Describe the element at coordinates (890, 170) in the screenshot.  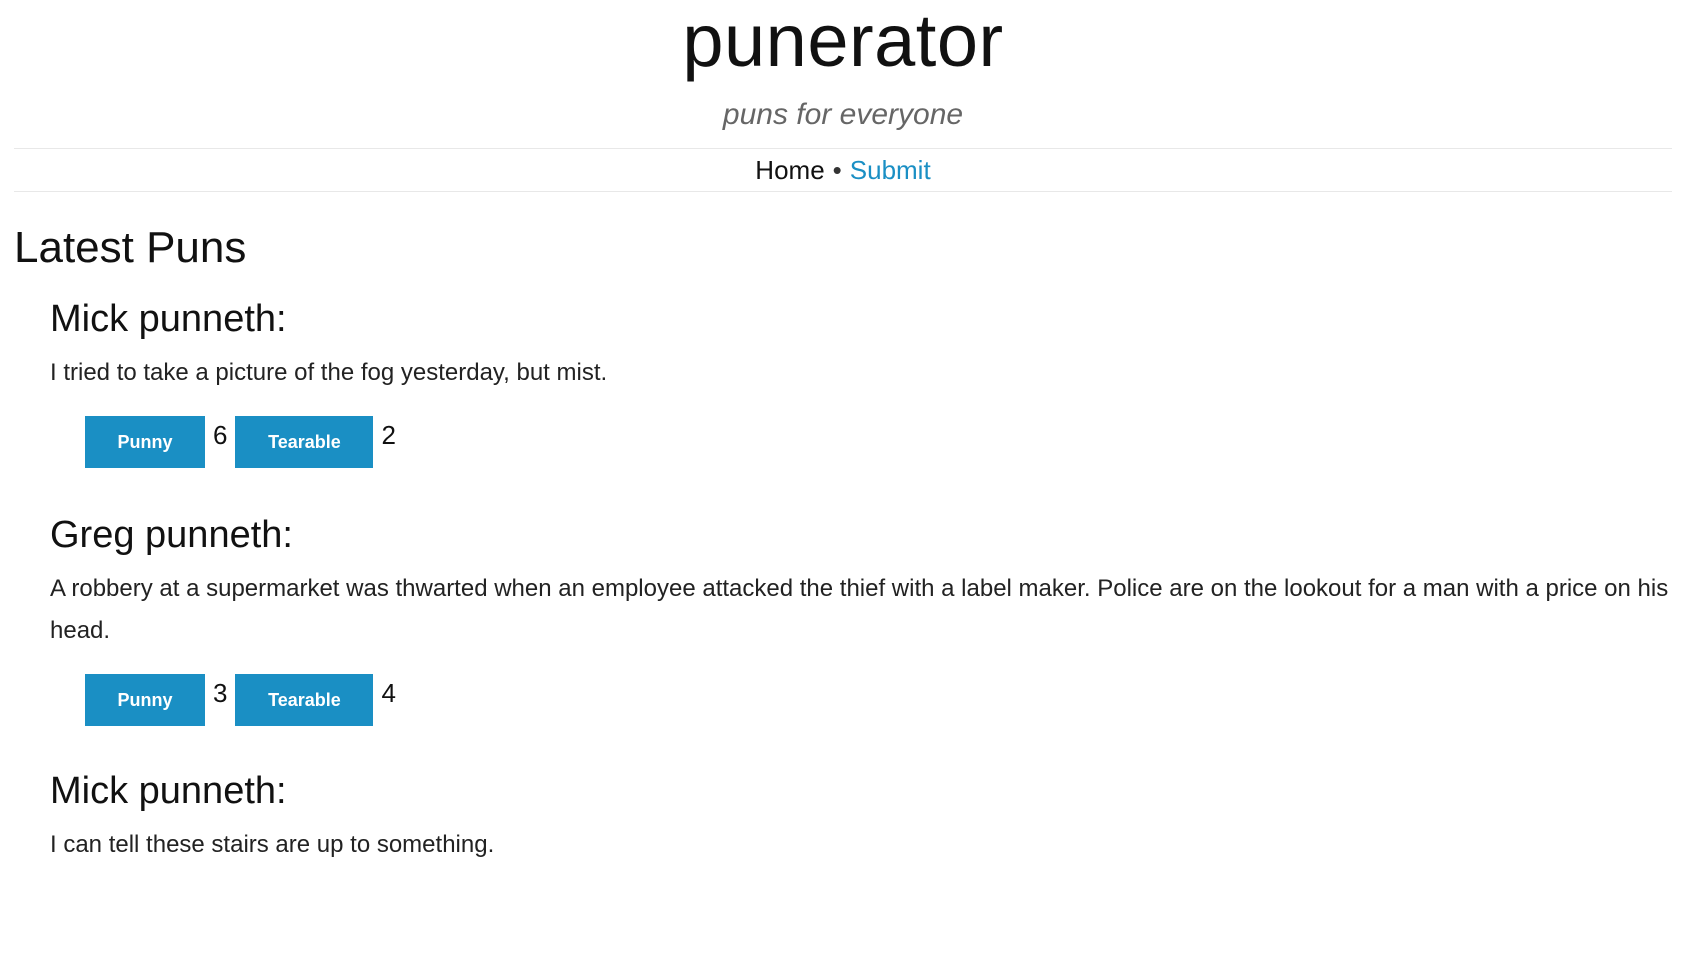
I see `nav-submit-link: Submit` at that location.